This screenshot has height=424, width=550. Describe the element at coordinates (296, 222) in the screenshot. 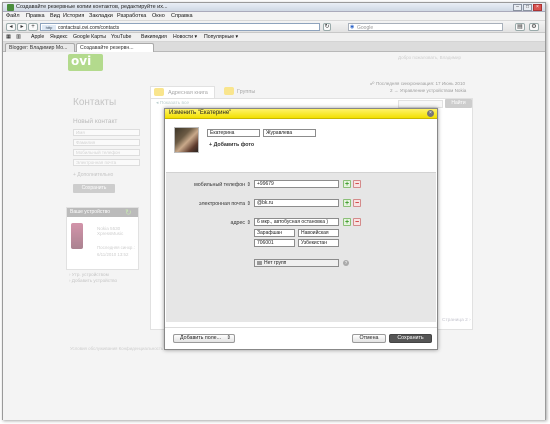

I see `address-street-field: 6 мкр., автобусная остановка )` at that location.